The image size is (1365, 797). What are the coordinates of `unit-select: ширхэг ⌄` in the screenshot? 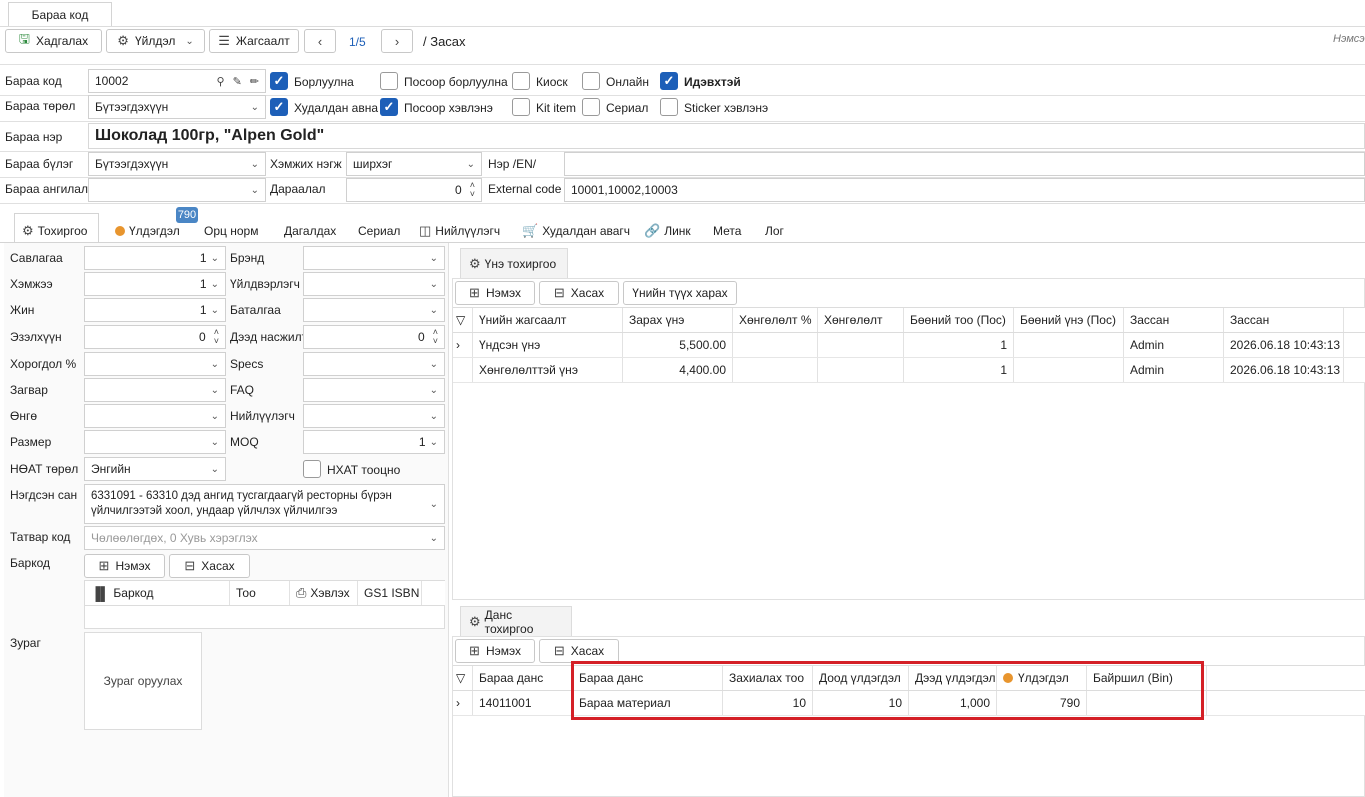 It's located at (414, 164).